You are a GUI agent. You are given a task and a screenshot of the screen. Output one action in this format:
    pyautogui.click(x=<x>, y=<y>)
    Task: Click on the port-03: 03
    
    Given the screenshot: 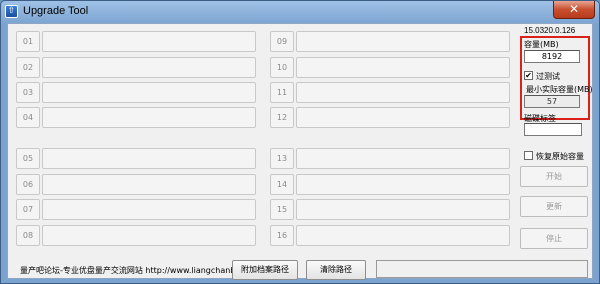 What is the action you would take?
    pyautogui.click(x=136, y=92)
    